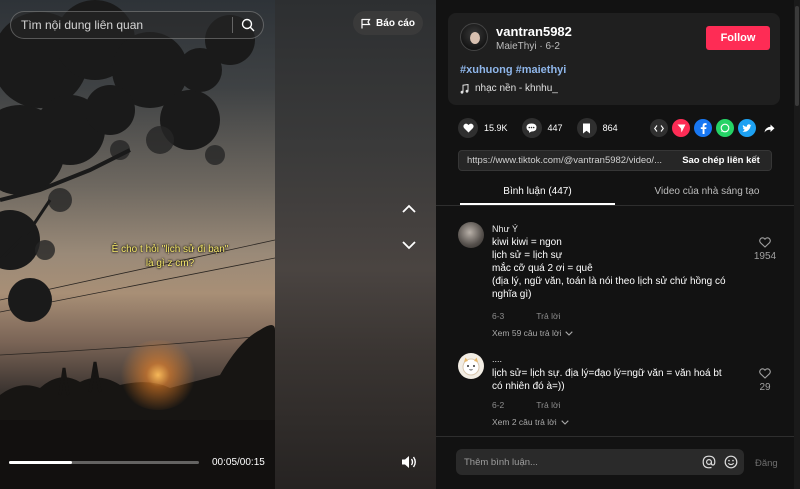 Image resolution: width=800 pixels, height=489 pixels. What do you see at coordinates (40, 462) in the screenshot?
I see `video-progress-fill` at bounding box center [40, 462].